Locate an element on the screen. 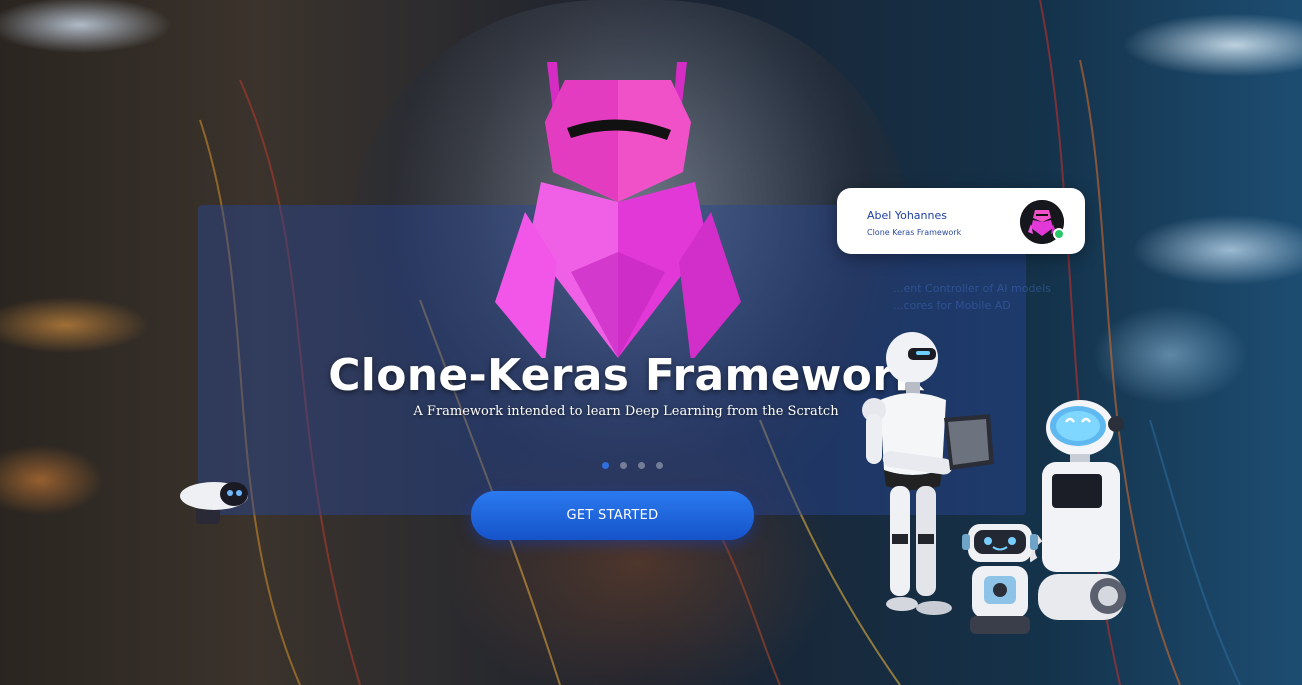 The image size is (1302, 685). companion-robot-icon is located at coordinates (1078, 510).